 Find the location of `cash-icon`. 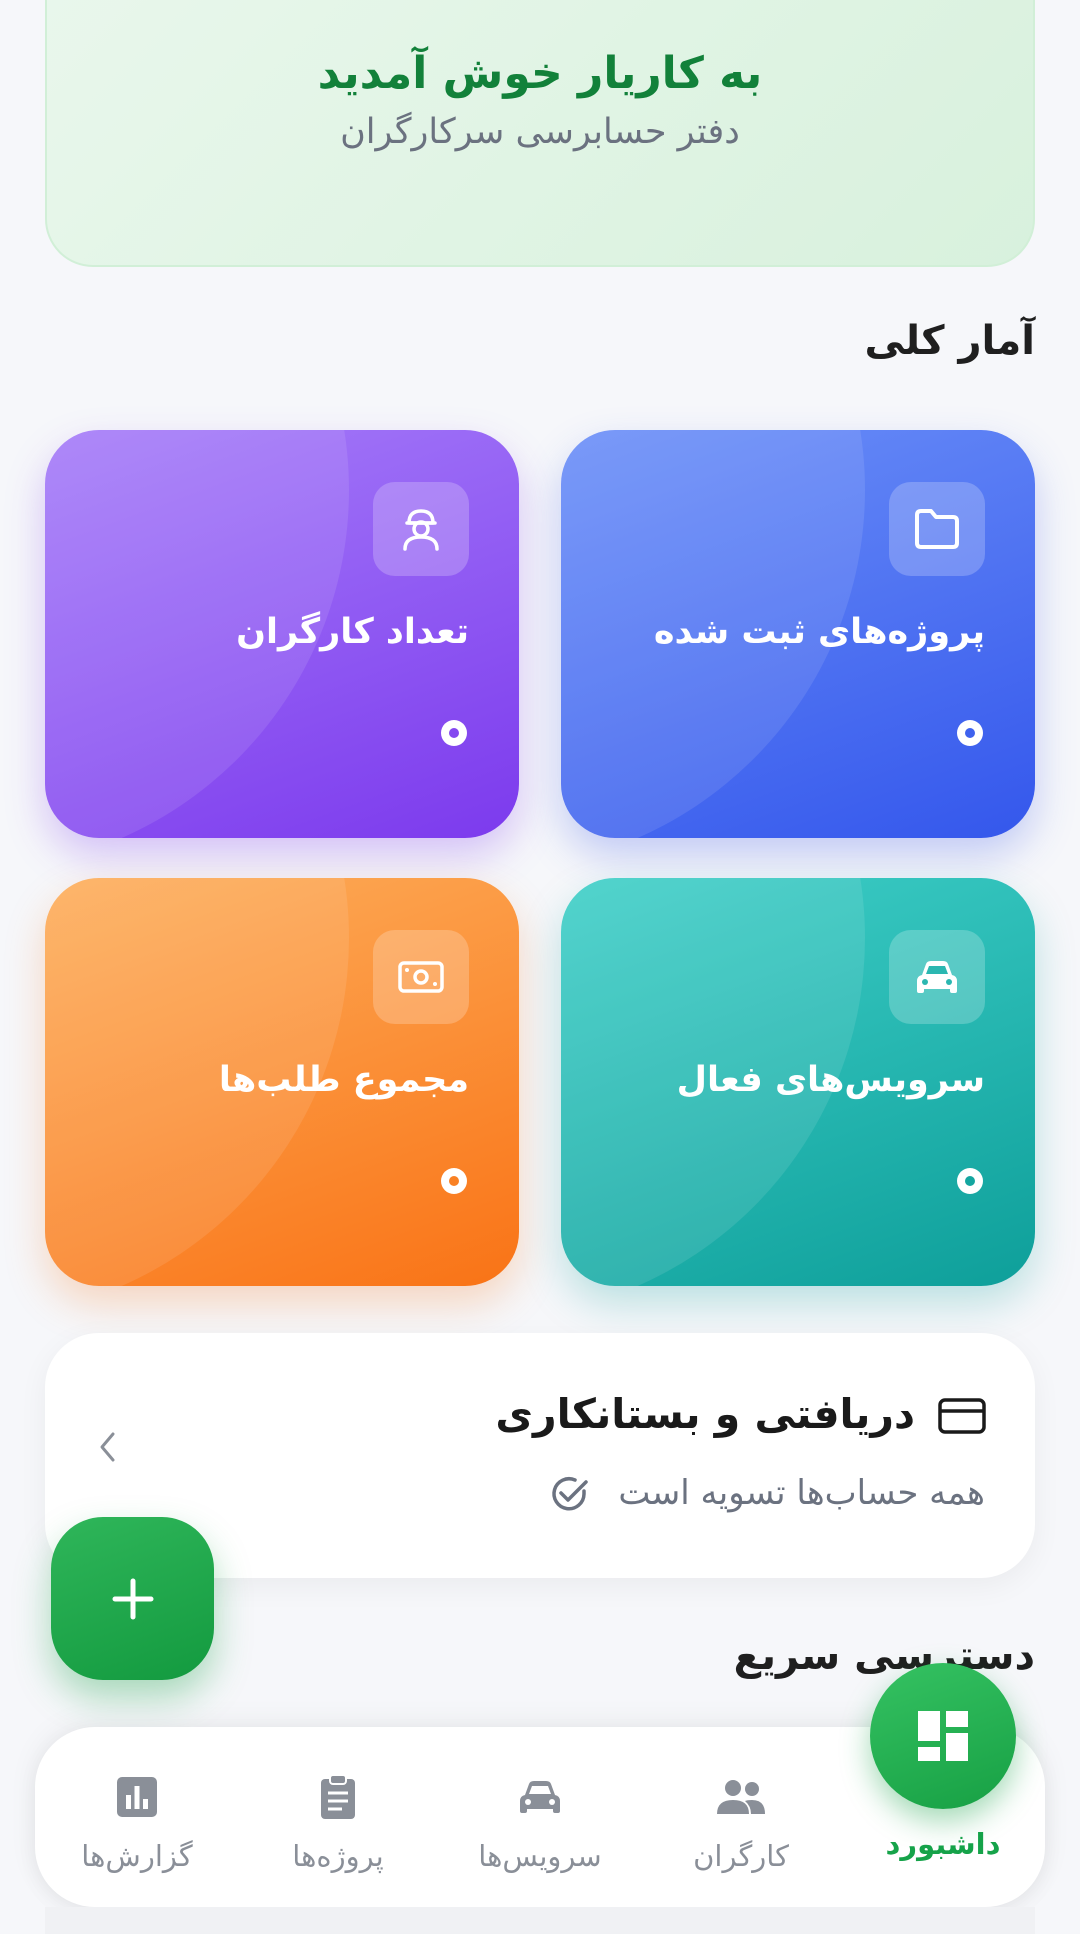

cash-icon is located at coordinates (421, 977).